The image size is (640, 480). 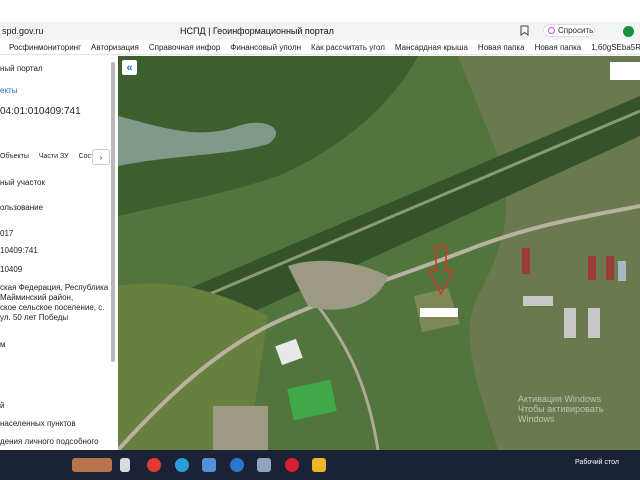 What do you see at coordinates (348, 47) in the screenshot?
I see `bookmark-item: Как рассчитать угол` at bounding box center [348, 47].